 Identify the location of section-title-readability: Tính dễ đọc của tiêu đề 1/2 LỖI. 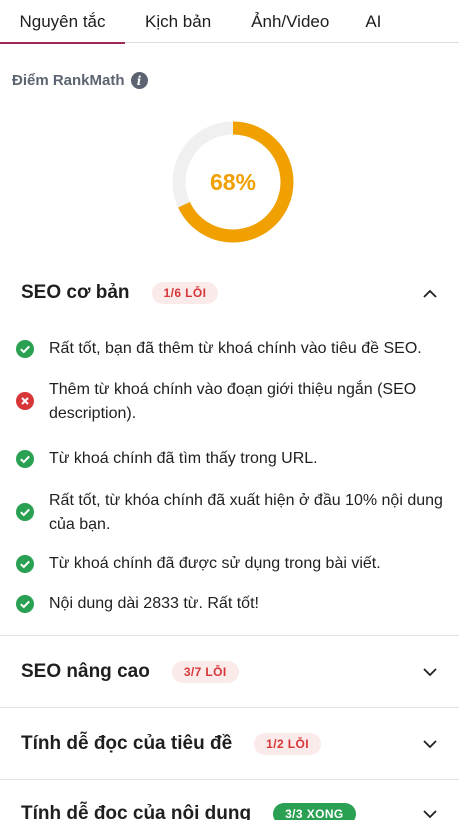
(229, 744).